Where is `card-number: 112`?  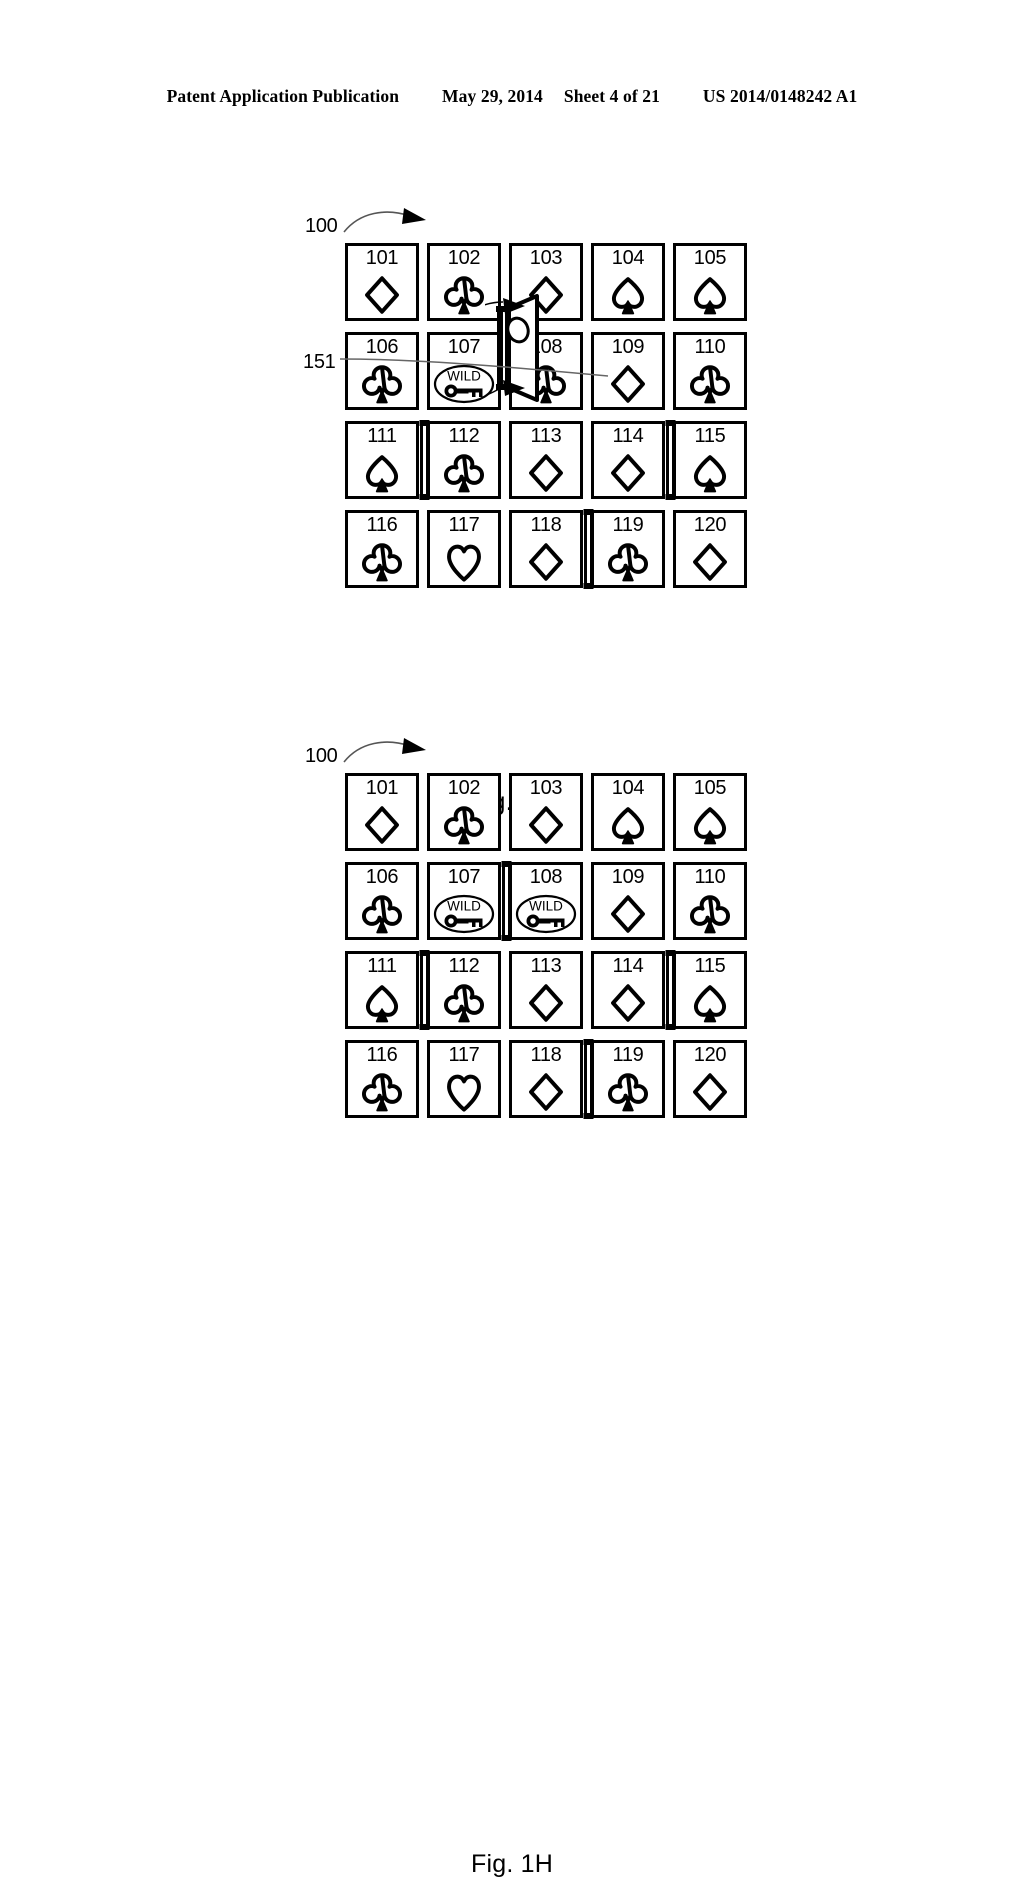
card-number: 112 is located at coordinates (464, 966).